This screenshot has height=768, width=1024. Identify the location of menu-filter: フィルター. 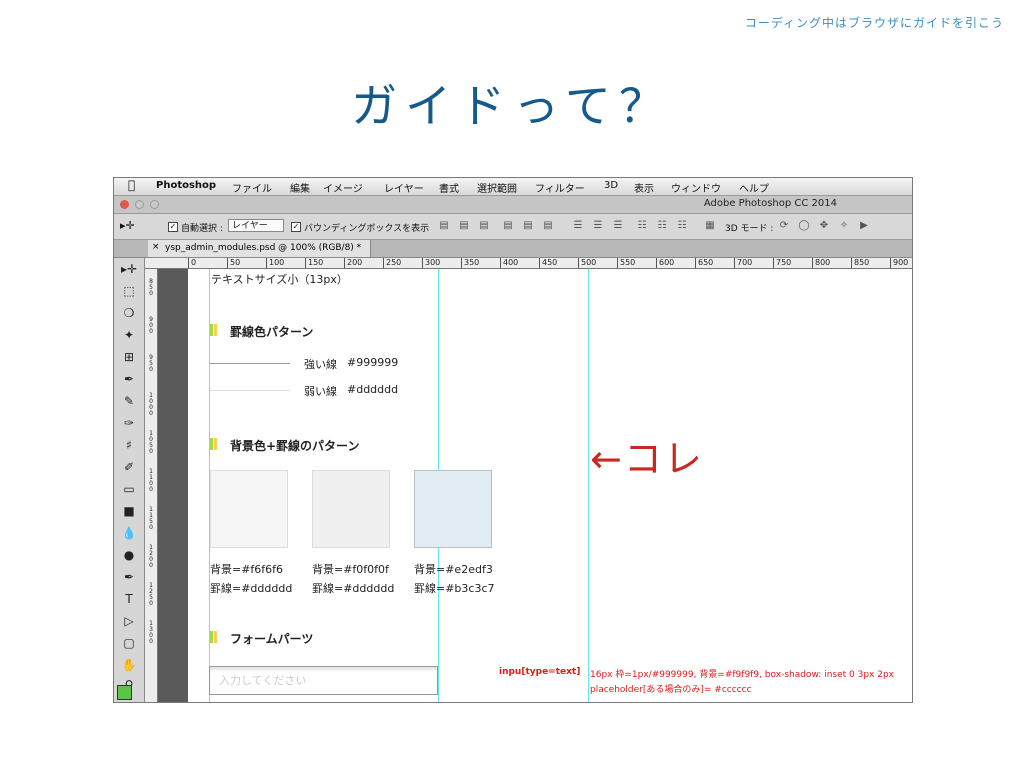
(560, 187).